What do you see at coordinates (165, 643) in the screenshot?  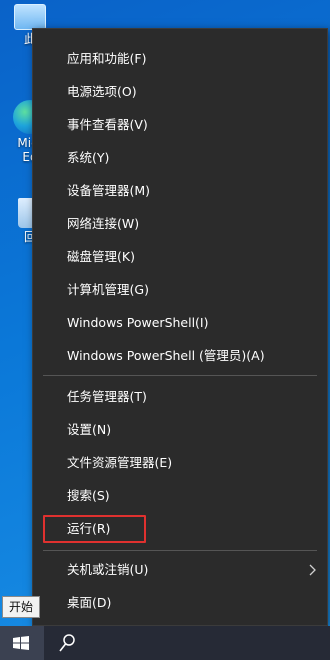 I see `taskbar` at bounding box center [165, 643].